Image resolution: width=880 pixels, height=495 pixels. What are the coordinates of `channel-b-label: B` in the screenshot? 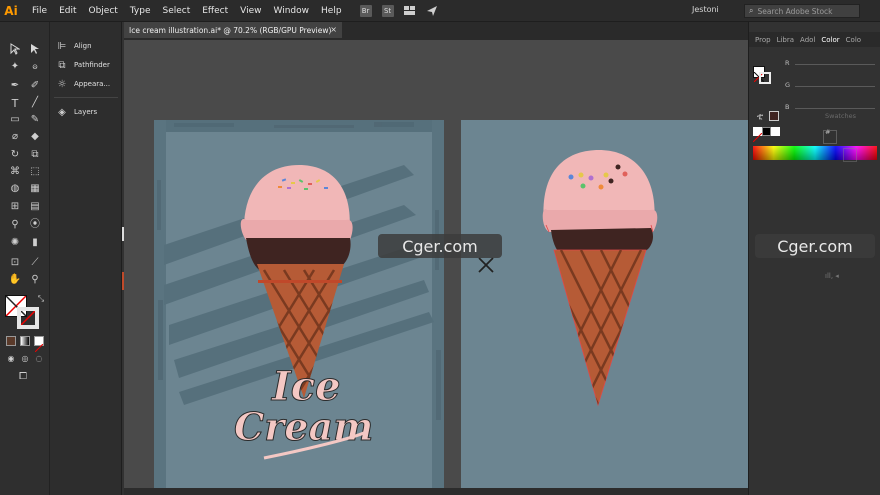 It's located at (787, 107).